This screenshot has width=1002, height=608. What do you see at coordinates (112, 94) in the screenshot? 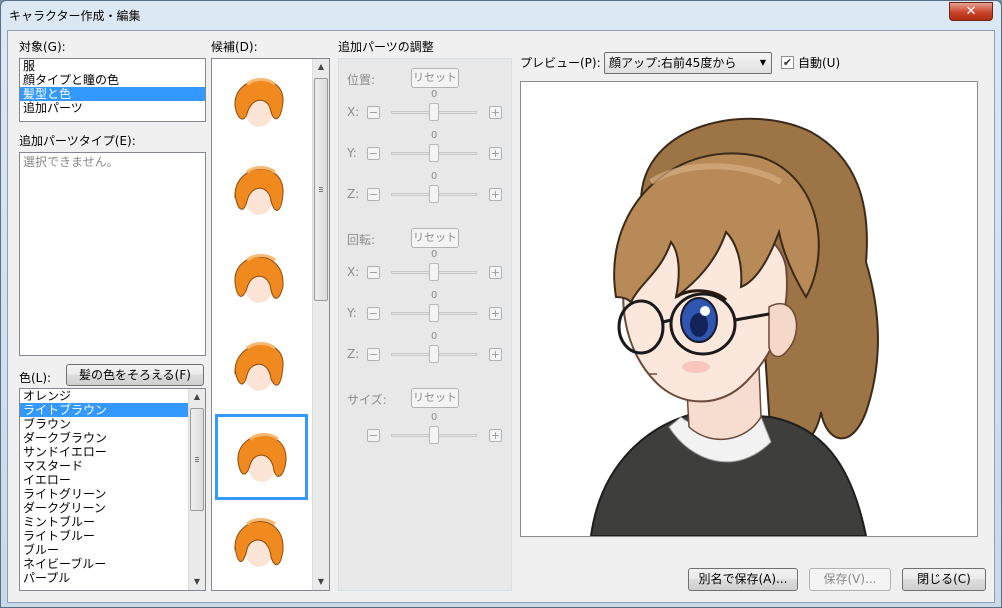
I see `target-item: 髪型と色` at bounding box center [112, 94].